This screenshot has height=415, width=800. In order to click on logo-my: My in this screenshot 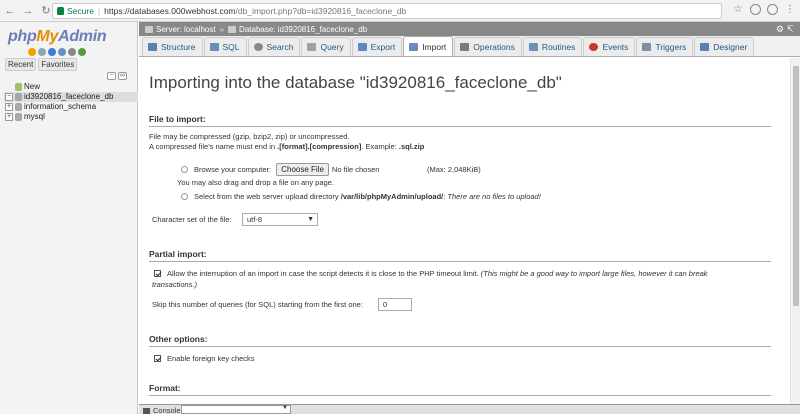, I will do `click(47, 36)`.